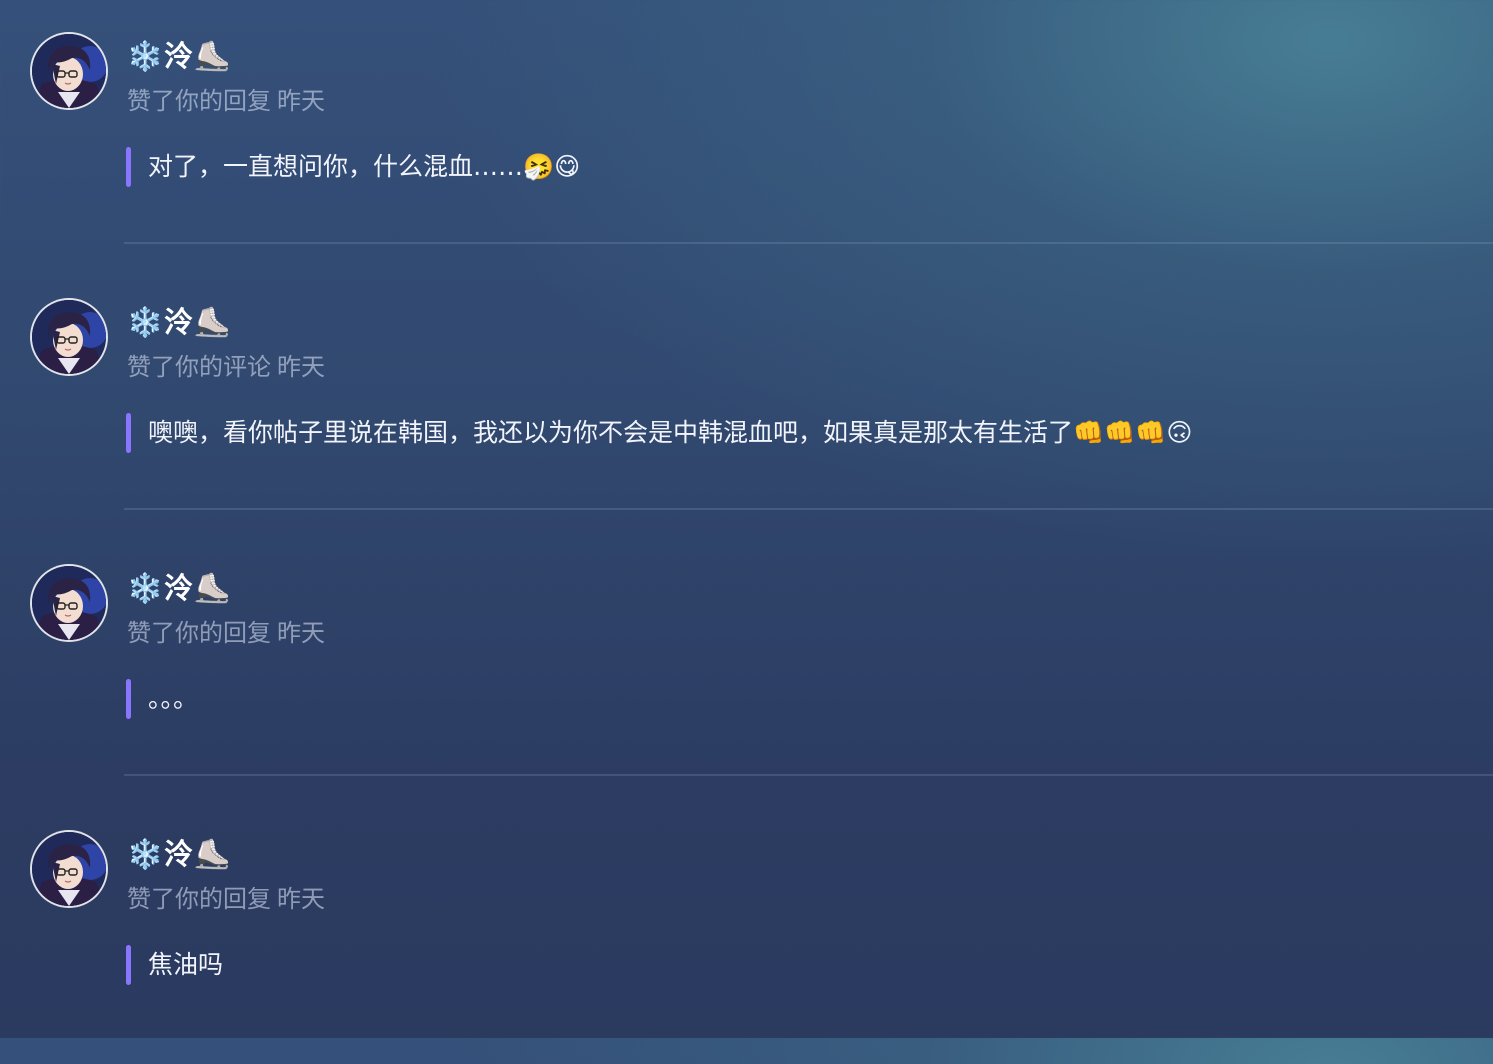 The width and height of the screenshot is (1493, 1064). Describe the element at coordinates (364, 166) in the screenshot. I see `quote-text: 对了，一直想问你，什么混血……🤧😋` at that location.